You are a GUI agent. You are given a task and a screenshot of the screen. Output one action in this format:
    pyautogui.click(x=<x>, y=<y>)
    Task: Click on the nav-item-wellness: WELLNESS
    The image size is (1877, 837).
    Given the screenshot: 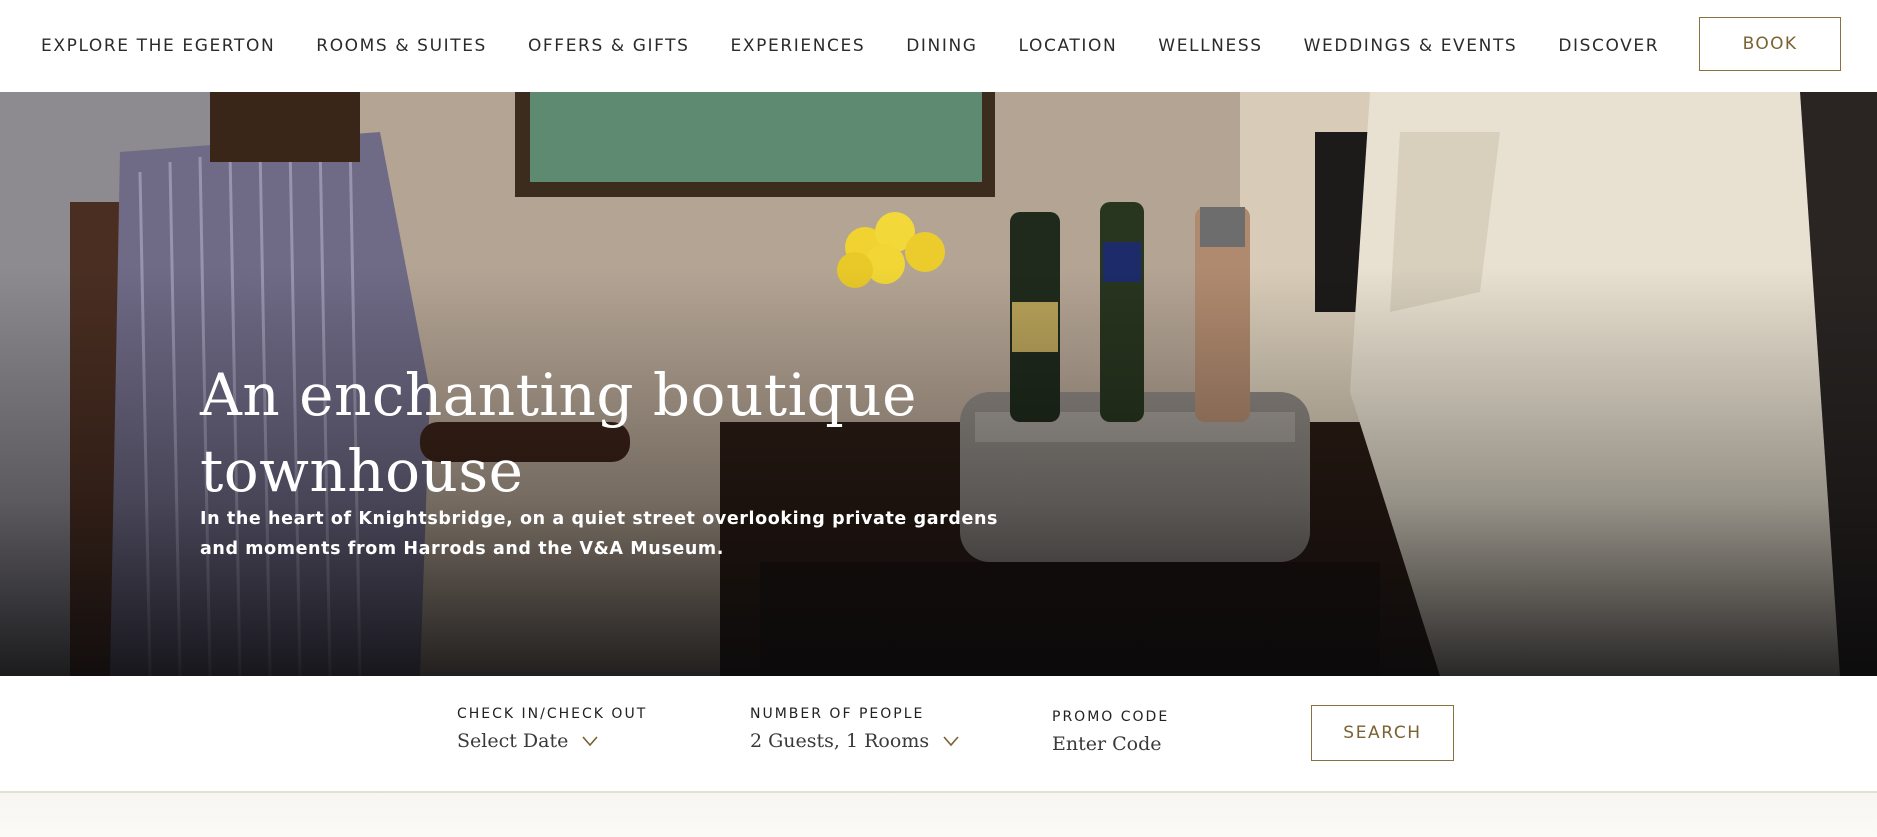 What is the action you would take?
    pyautogui.click(x=1210, y=46)
    